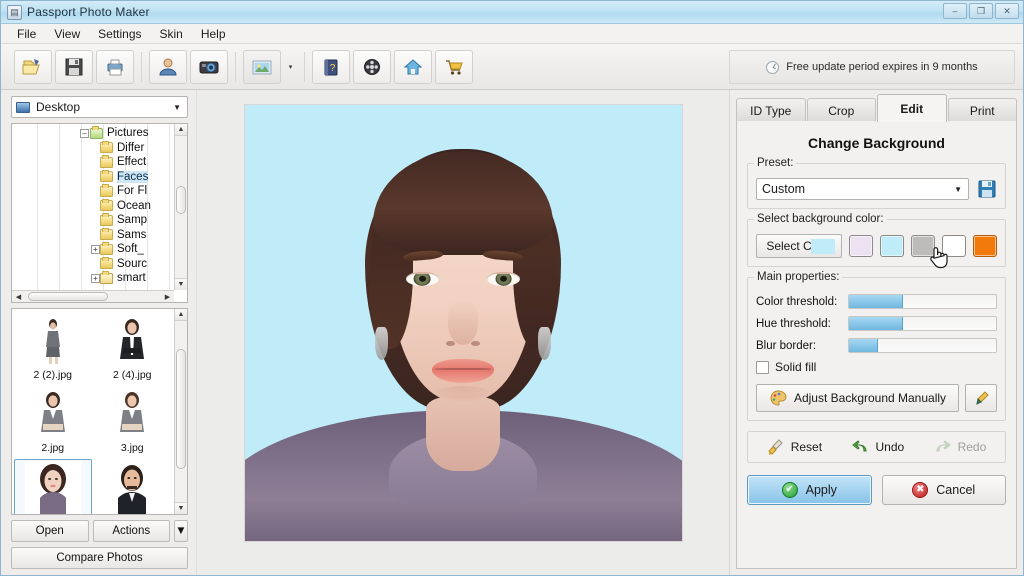  I want to click on actions-button: Actions, so click(131, 531).